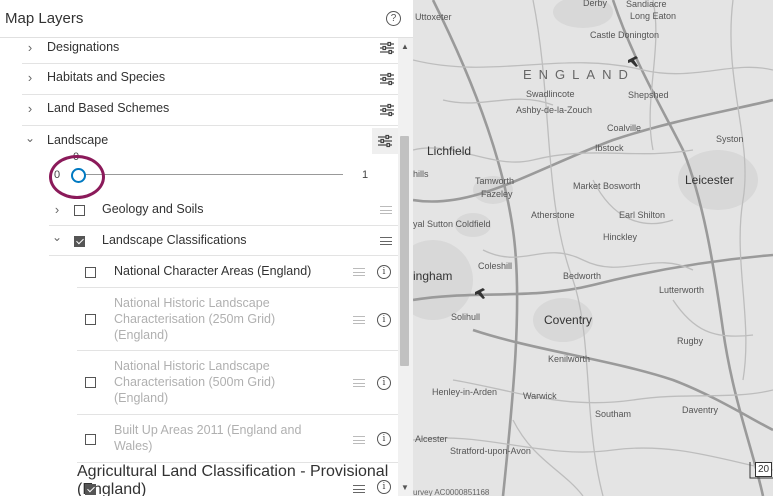 Image resolution: width=773 pixels, height=496 pixels. What do you see at coordinates (613, 414) in the screenshot?
I see `map-label: Southam` at bounding box center [613, 414].